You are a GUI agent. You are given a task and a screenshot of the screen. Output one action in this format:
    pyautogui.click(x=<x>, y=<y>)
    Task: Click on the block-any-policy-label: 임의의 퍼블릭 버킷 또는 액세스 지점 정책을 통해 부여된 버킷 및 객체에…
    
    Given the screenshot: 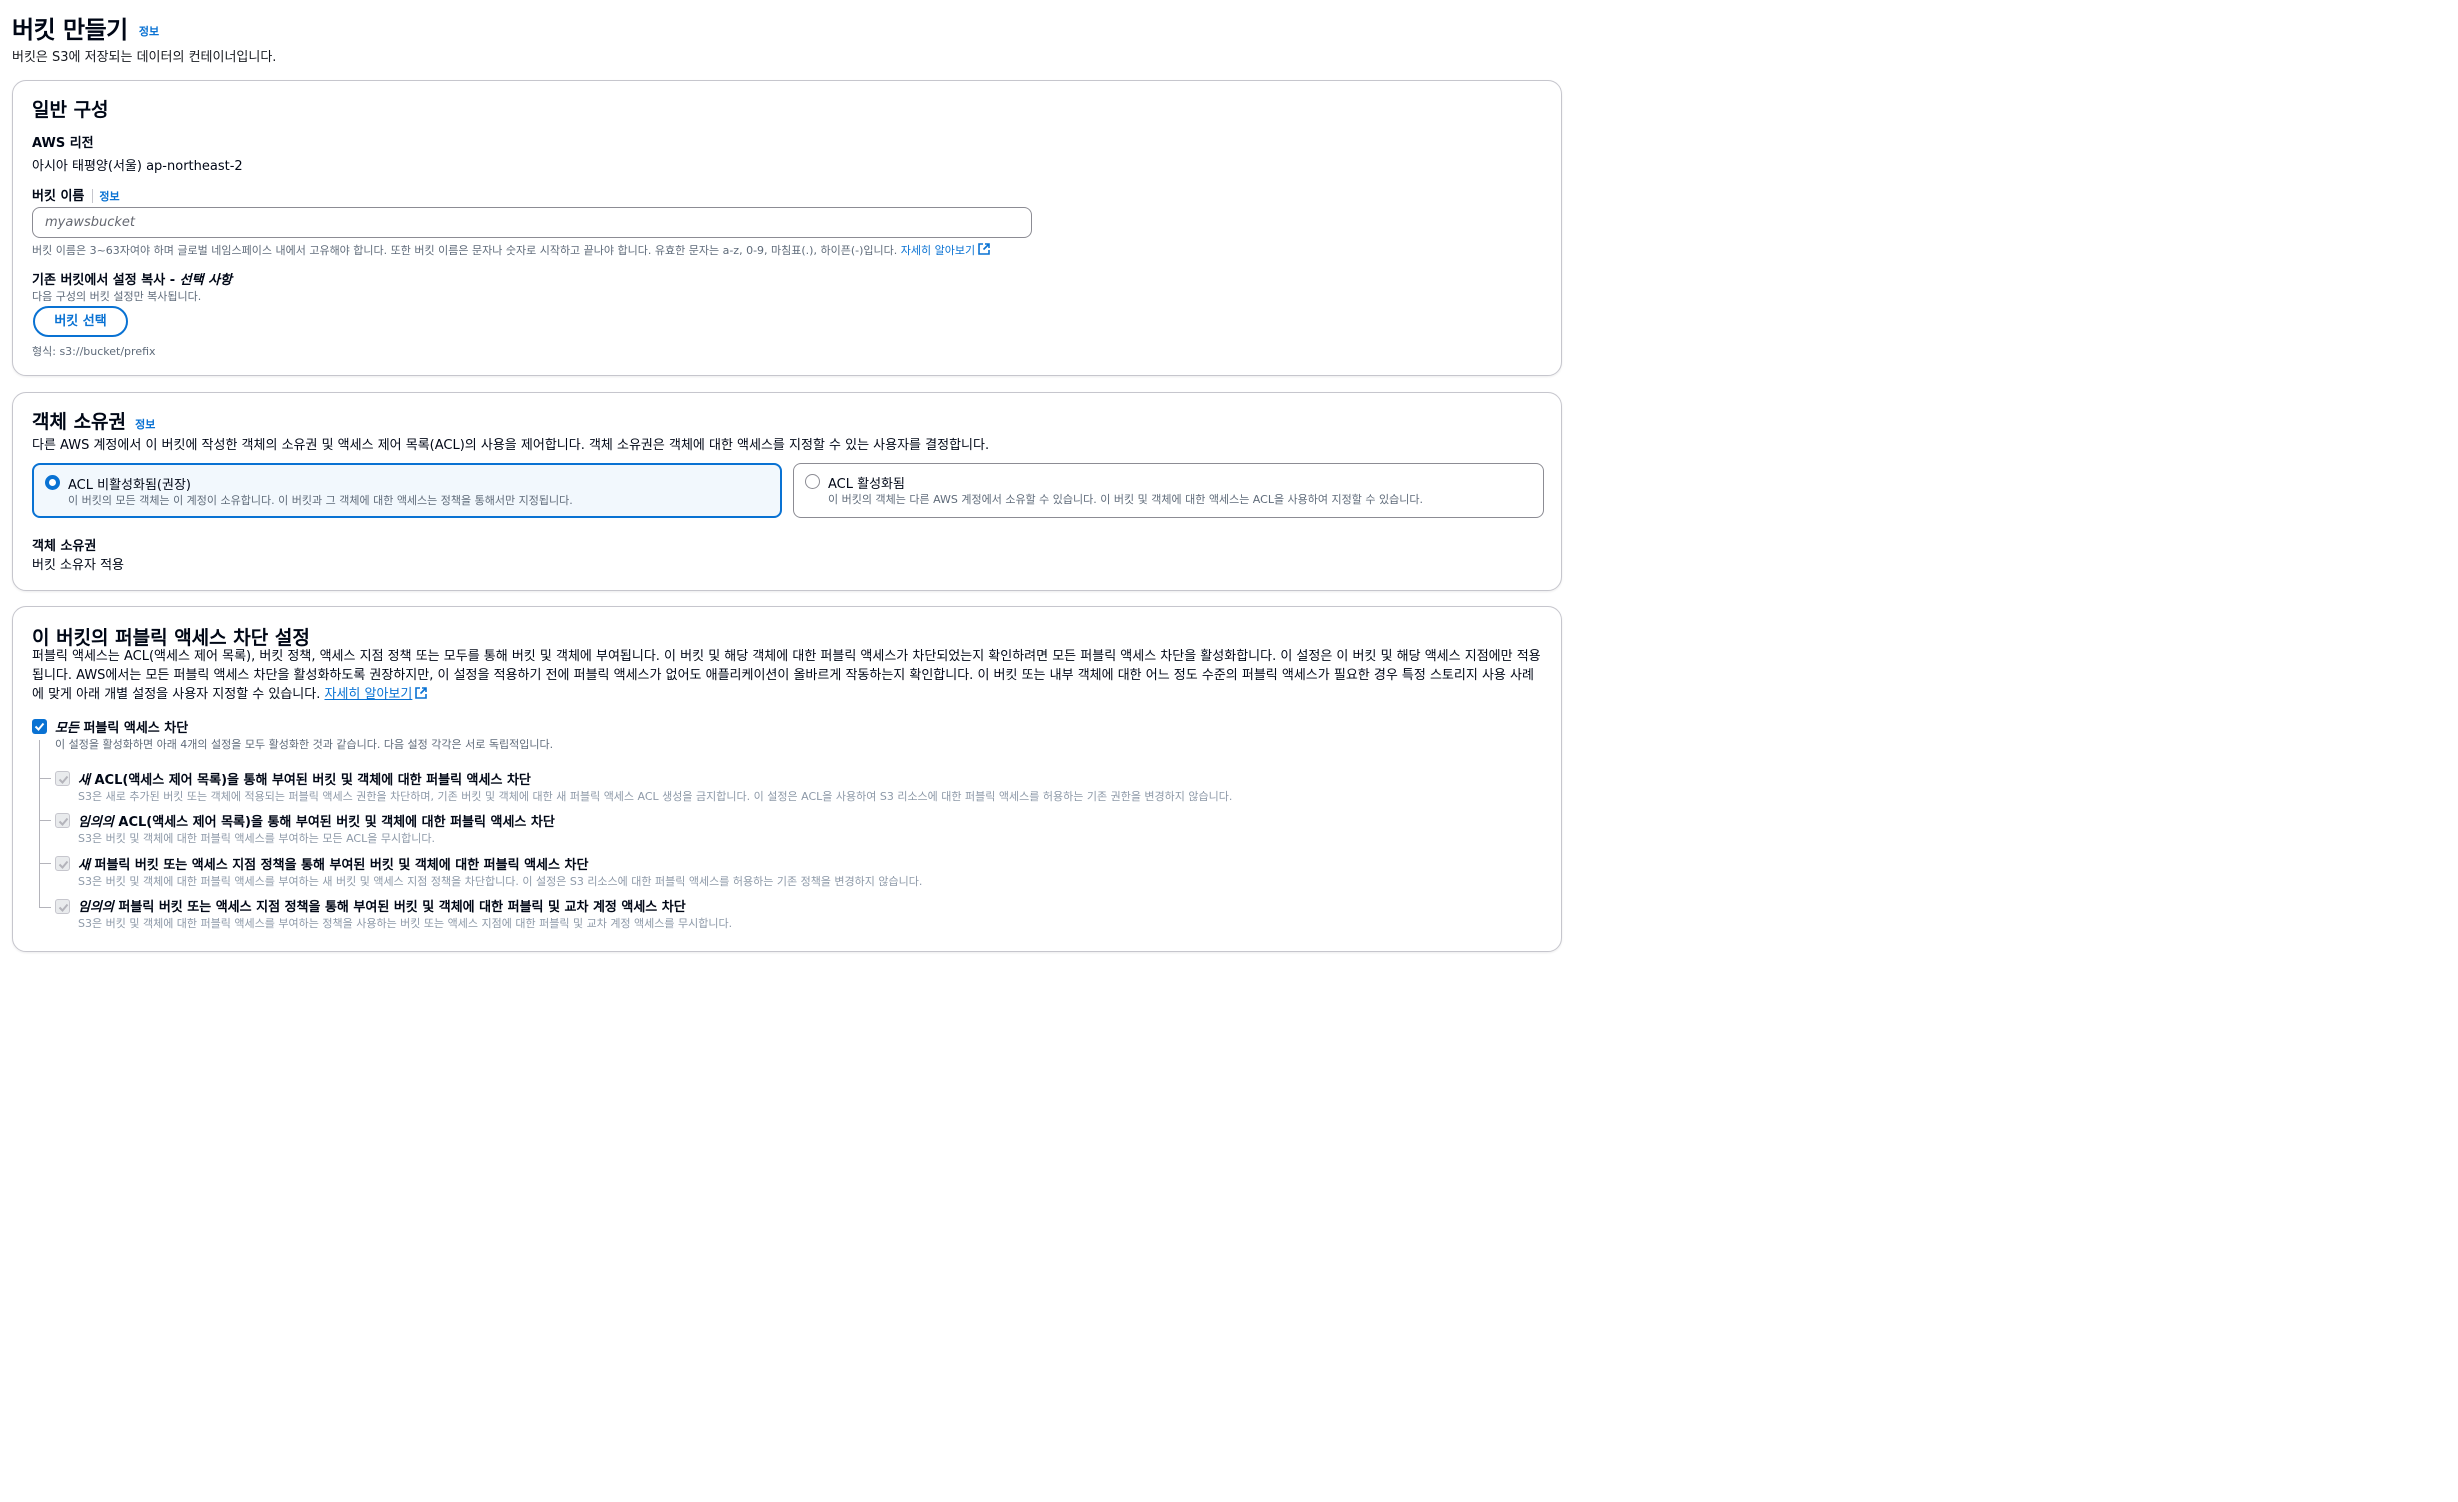 What is the action you would take?
    pyautogui.click(x=382, y=905)
    